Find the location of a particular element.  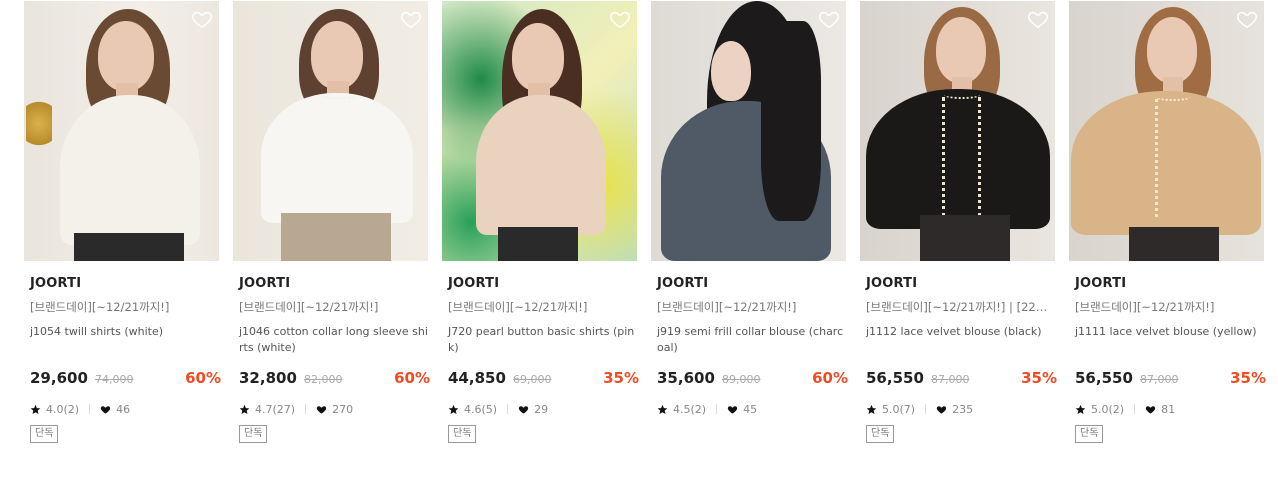

product-meta: 4.0(2) 46 is located at coordinates (125, 409).